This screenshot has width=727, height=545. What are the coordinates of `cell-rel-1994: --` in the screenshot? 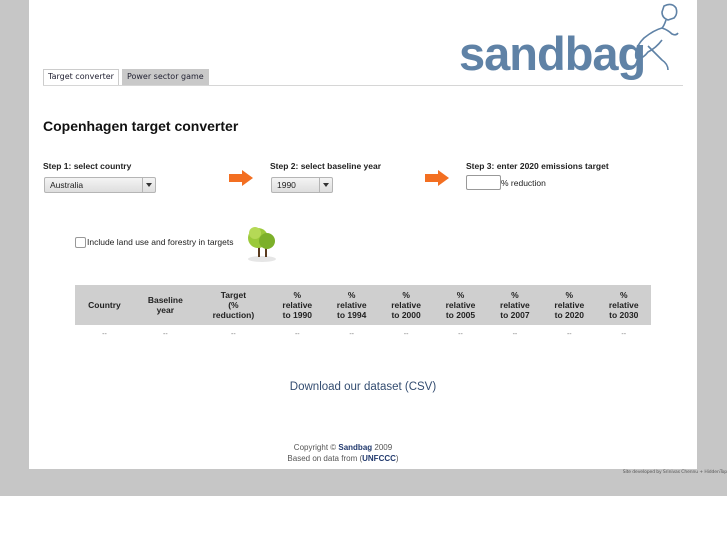 It's located at (352, 334).